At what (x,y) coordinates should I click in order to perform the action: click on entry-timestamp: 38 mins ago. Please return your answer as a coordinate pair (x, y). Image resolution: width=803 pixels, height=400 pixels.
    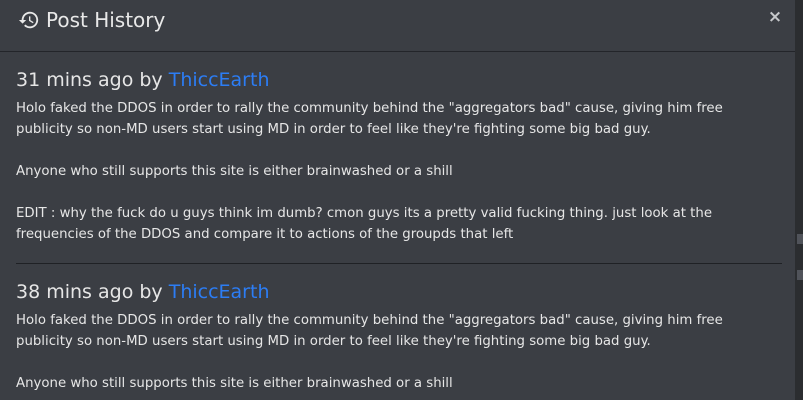
    Looking at the image, I should click on (75, 292).